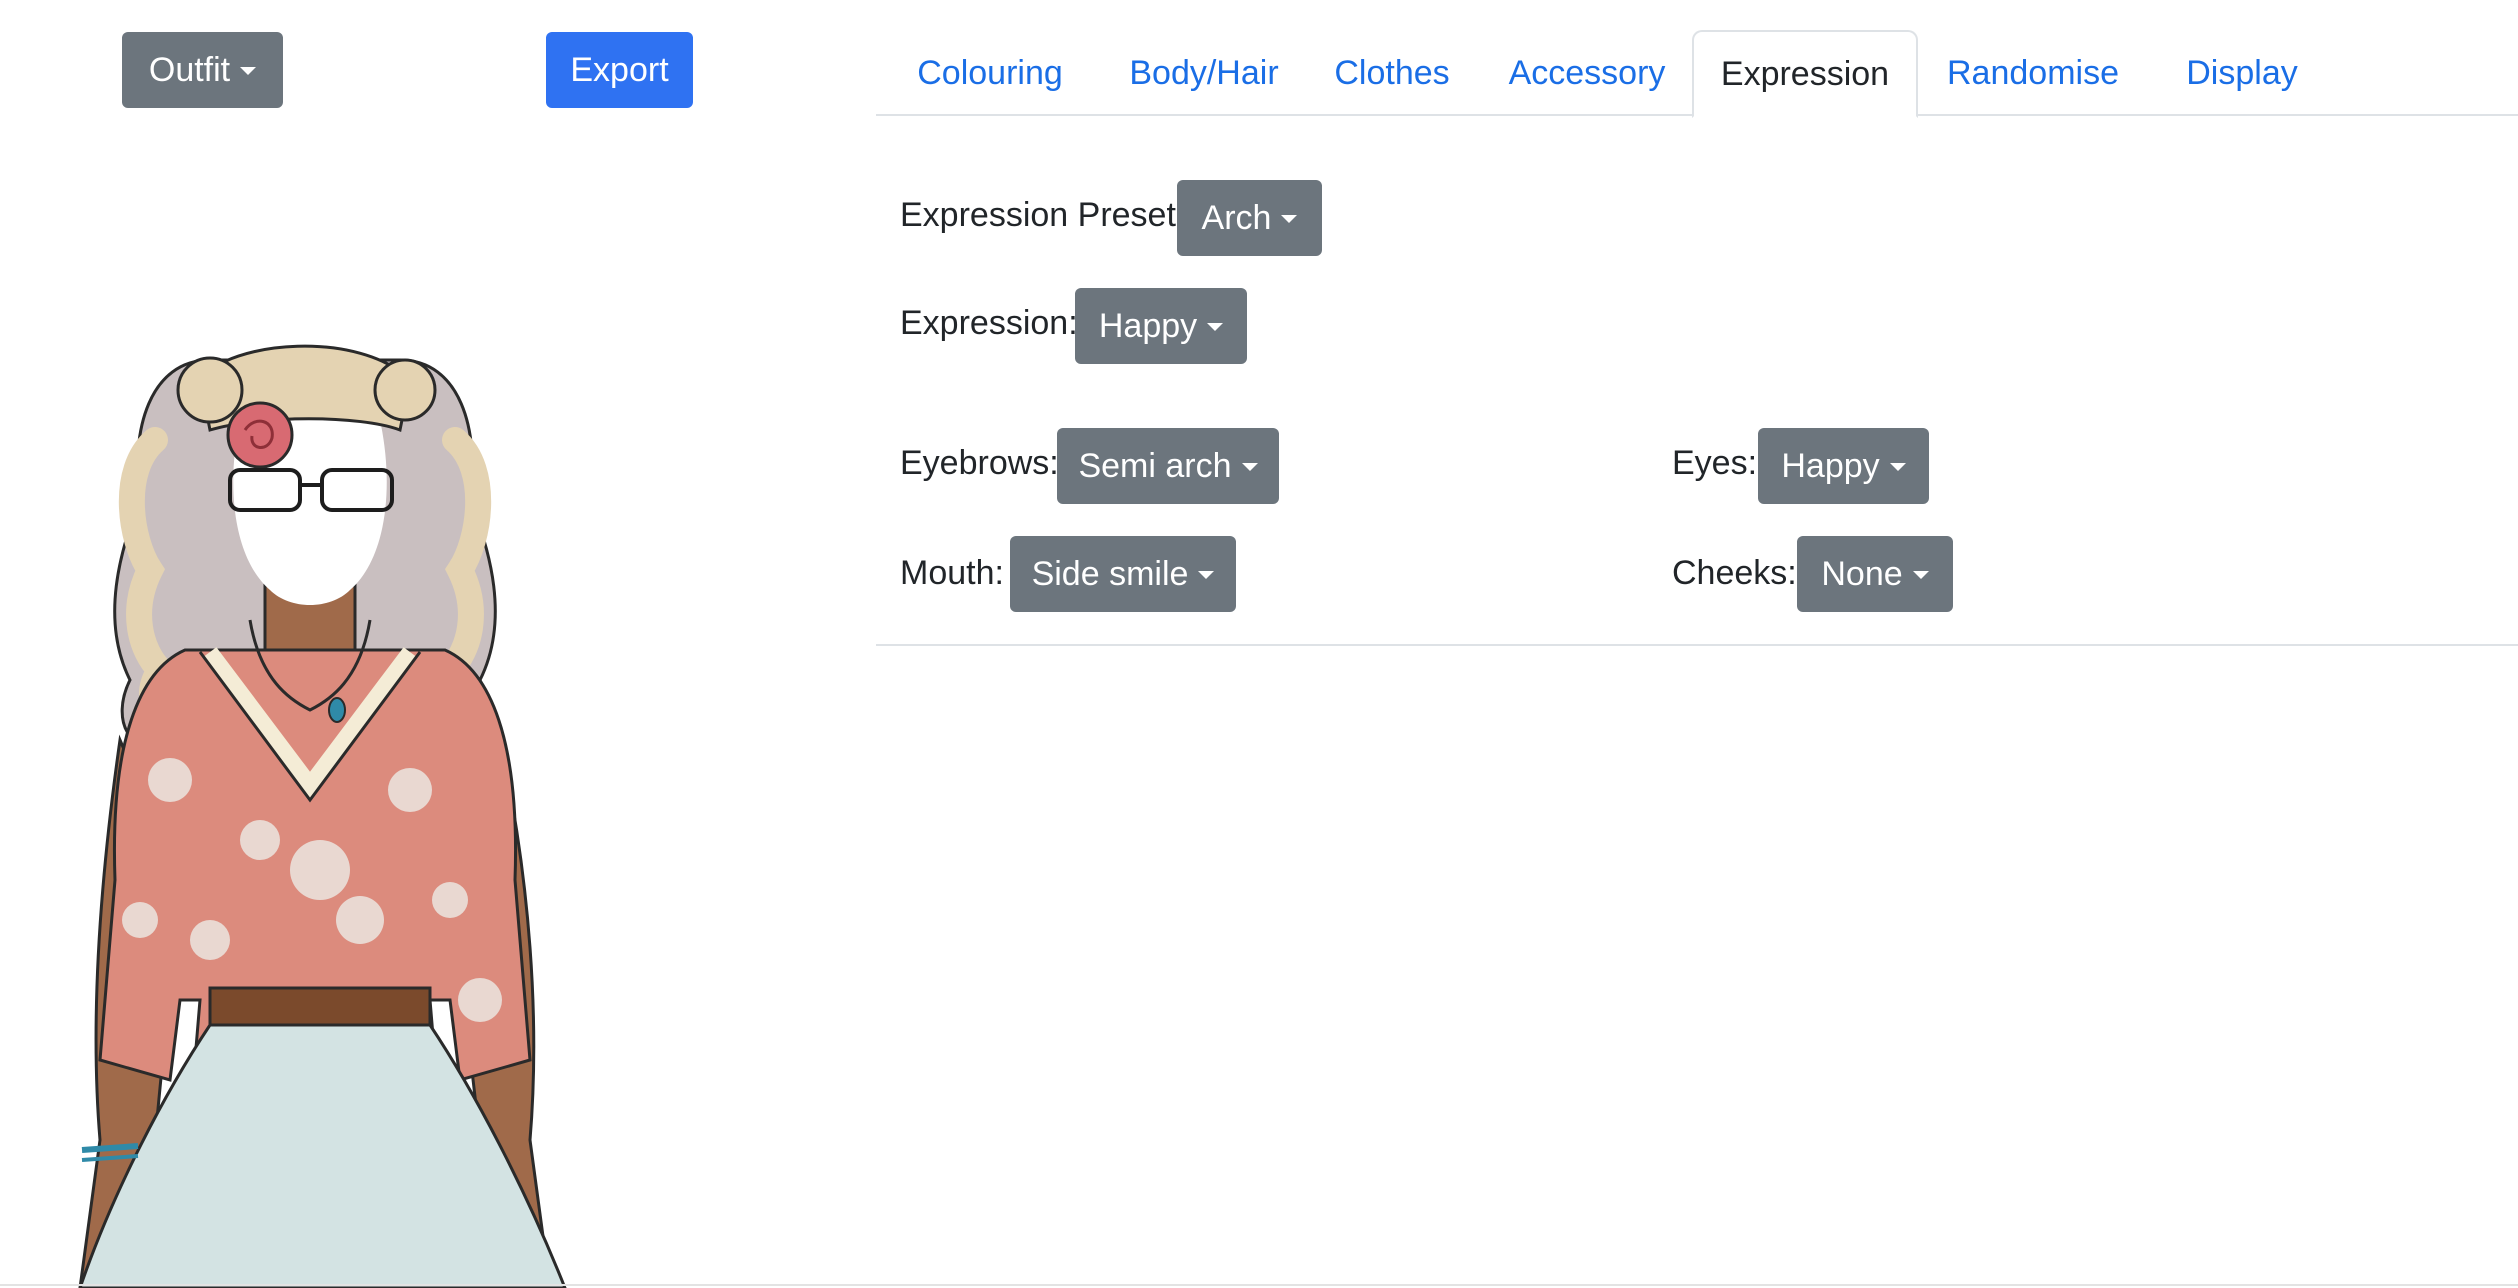 The height and width of the screenshot is (1288, 2518). Describe the element at coordinates (990, 73) in the screenshot. I see `tab-colouring: Colouring` at that location.